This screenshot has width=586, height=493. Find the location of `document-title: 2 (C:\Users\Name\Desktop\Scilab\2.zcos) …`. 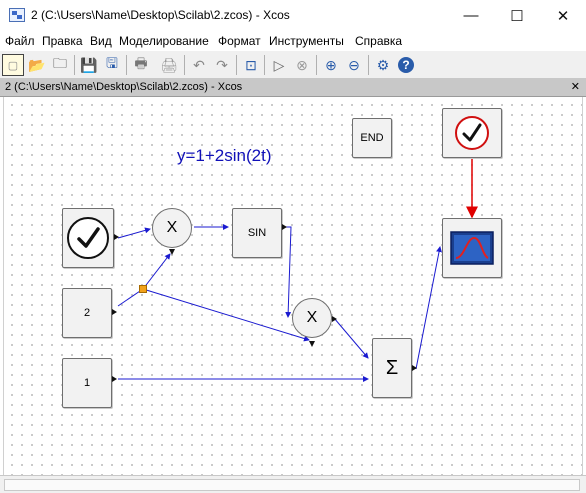

document-title: 2 (C:\Users\Name\Desktop\Scilab\2.zcos) … is located at coordinates (124, 87).